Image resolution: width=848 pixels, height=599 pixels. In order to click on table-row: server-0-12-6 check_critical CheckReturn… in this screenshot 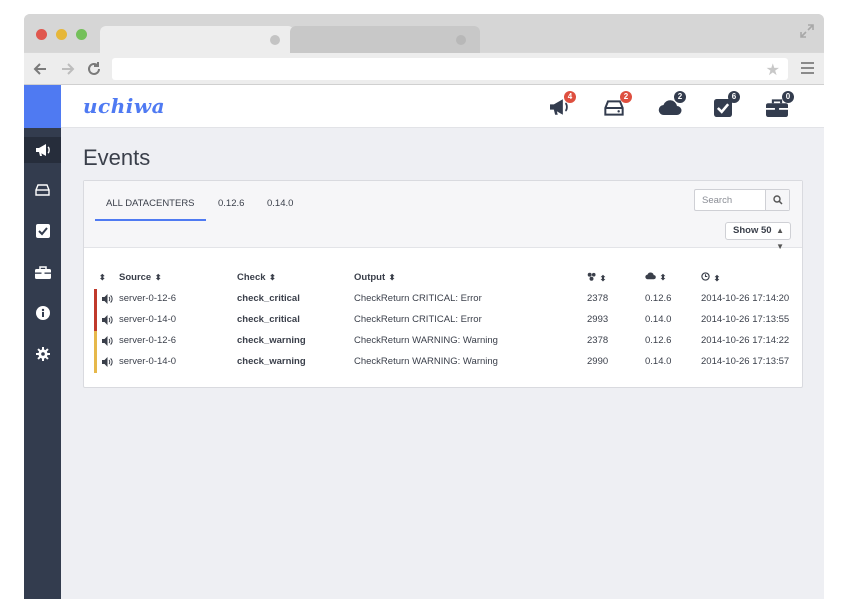, I will do `click(444, 299)`.